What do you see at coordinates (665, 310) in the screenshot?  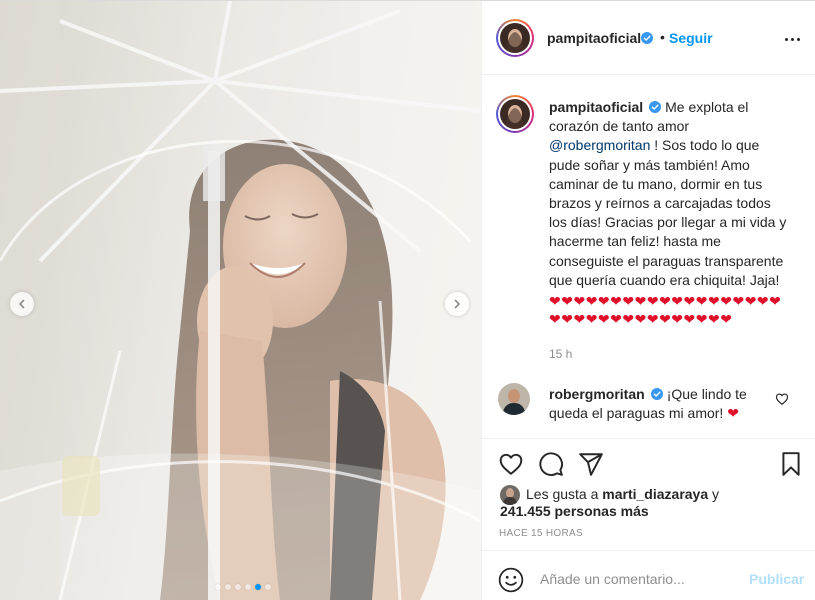 I see `caption-hearts: ❤❤❤❤❤❤❤❤❤❤❤❤❤❤❤❤❤❤❤❤❤❤❤❤❤❤❤❤❤❤❤❤❤❤` at bounding box center [665, 310].